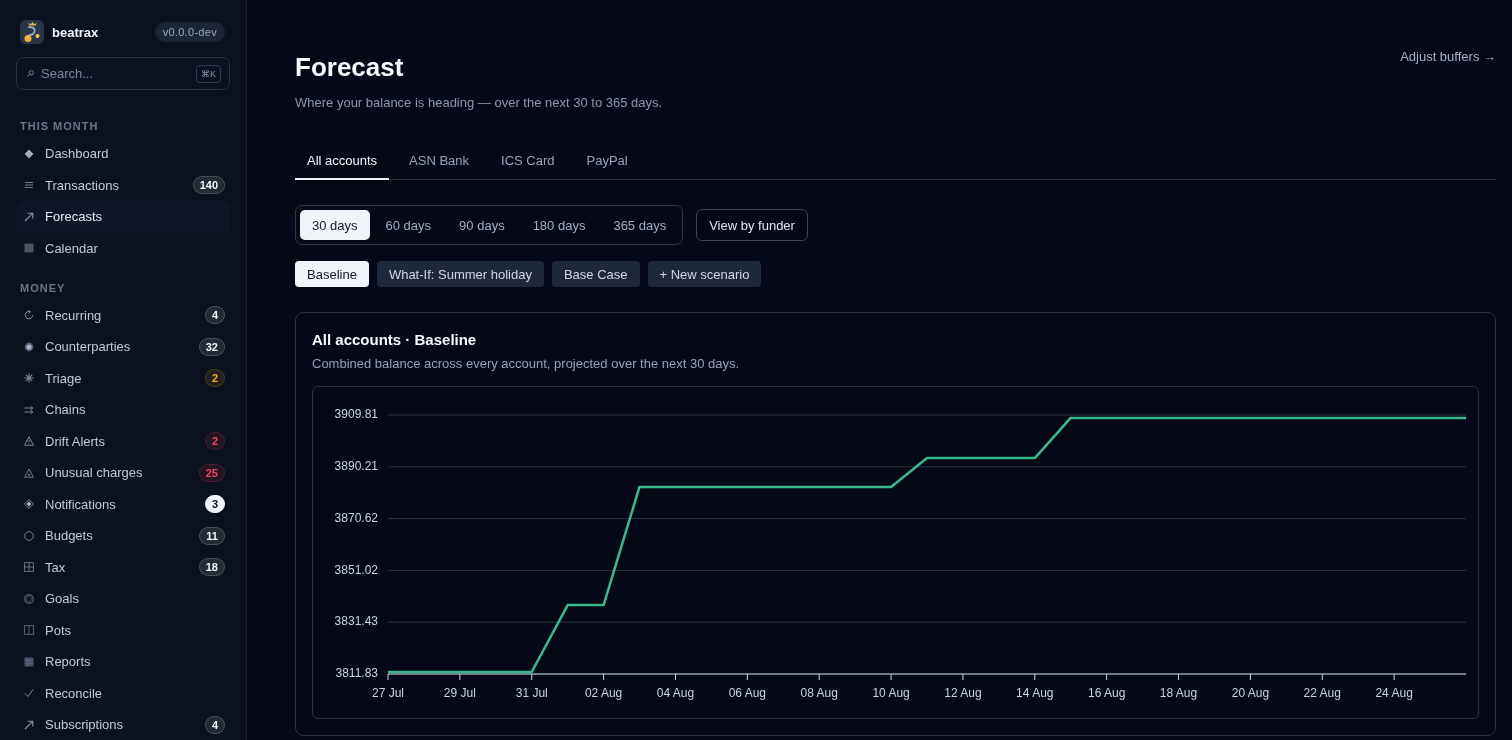 The height and width of the screenshot is (740, 1512). I want to click on view-by-funder-button: View by funder, so click(752, 225).